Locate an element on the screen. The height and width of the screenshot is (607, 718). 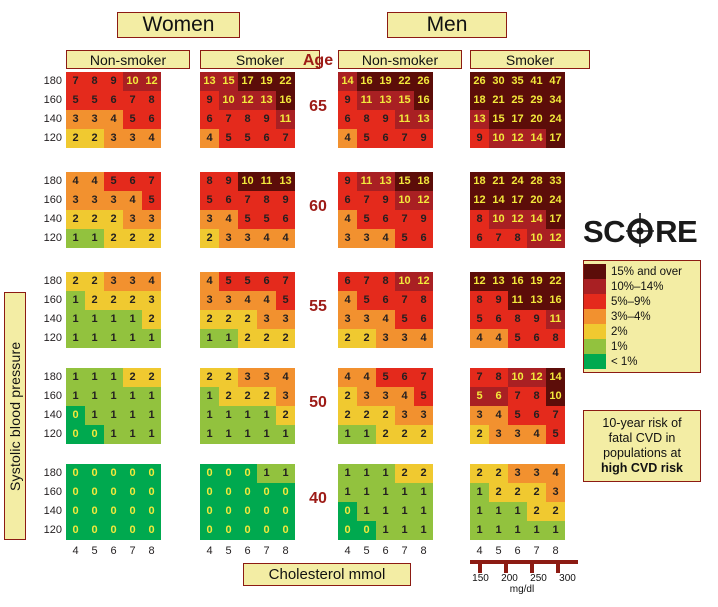
risk-grid-men-smoker-age65: 26 30 35 41 47 18 21 25 29 34 13 15 17 20 24 9 10 12 14 17 is located at coordinates (517, 110).